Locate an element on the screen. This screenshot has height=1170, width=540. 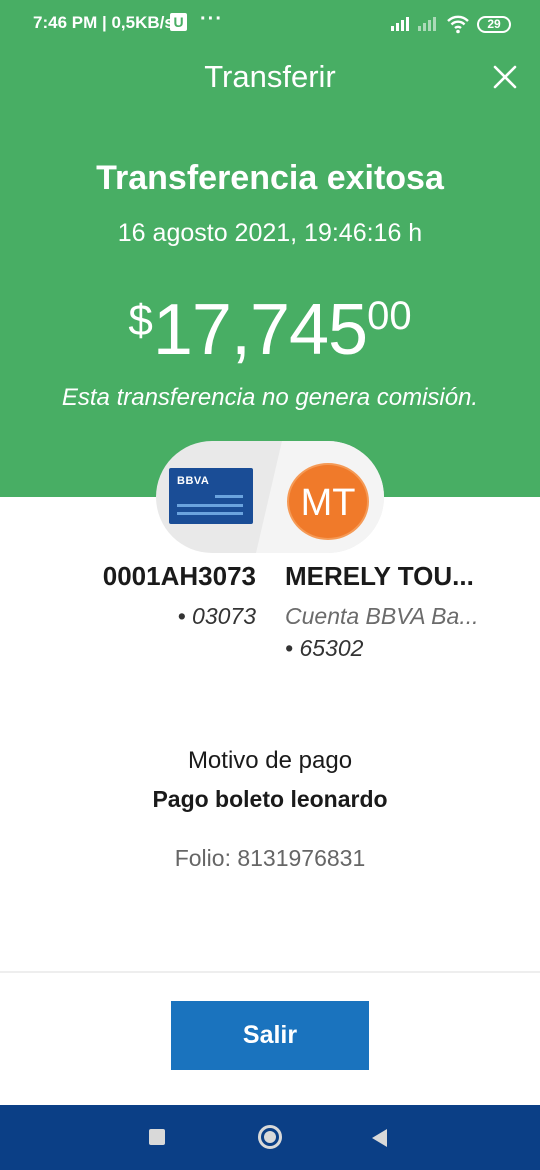
divider is located at coordinates (270, 972).